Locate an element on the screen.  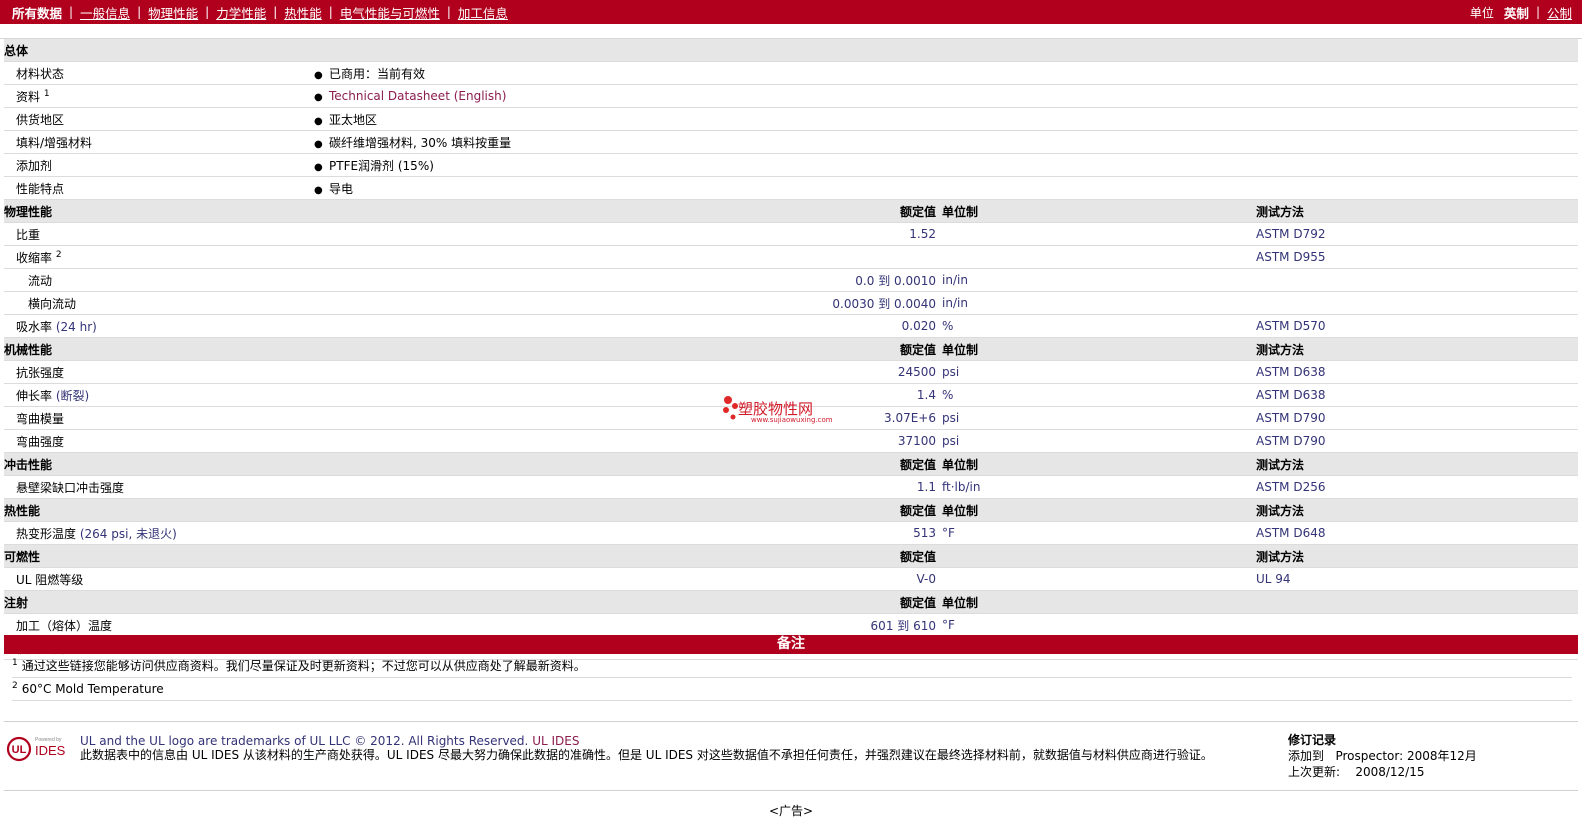
property-name: 收缩率 is located at coordinates (34, 257).